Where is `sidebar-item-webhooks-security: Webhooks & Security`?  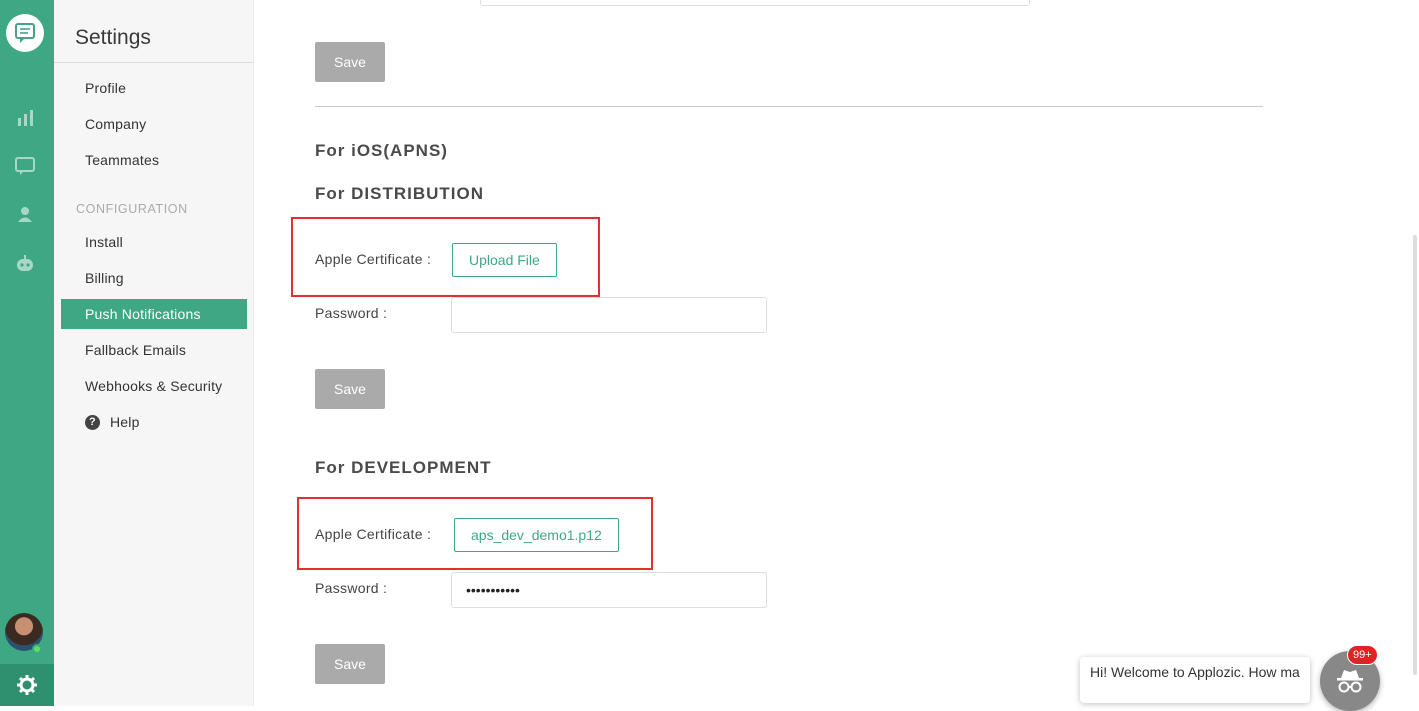
sidebar-item-webhooks-security: Webhooks & Security is located at coordinates (154, 386).